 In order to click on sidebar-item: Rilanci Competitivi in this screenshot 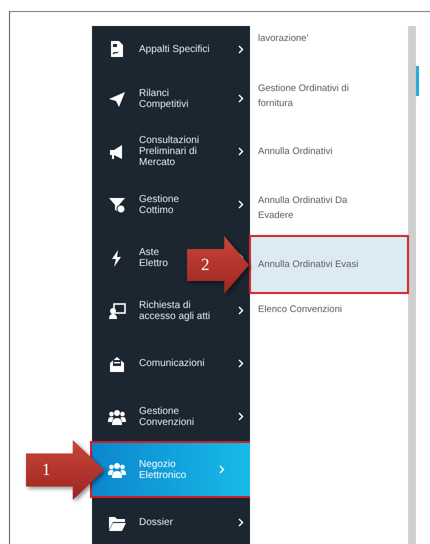, I will do `click(176, 99)`.